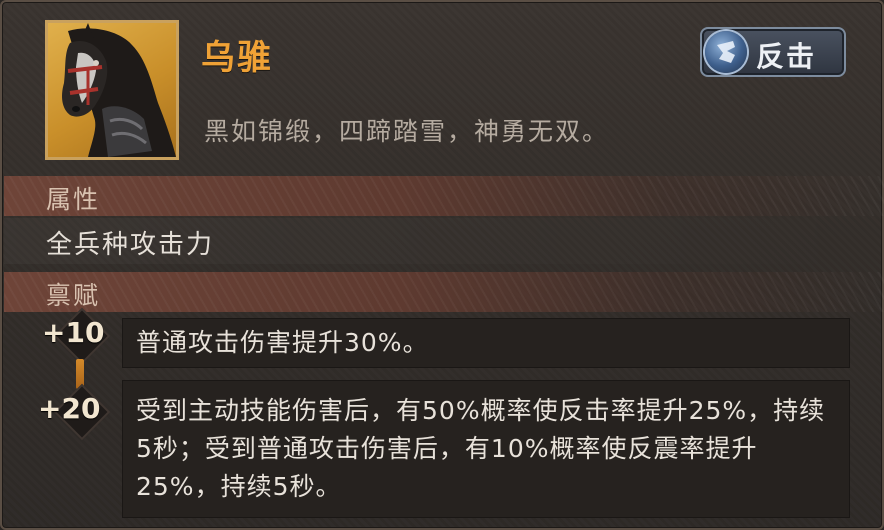 The height and width of the screenshot is (530, 884). Describe the element at coordinates (407, 131) in the screenshot. I see `item-description: 黑如锦缎，四蹄踏雪，神勇无双。` at that location.